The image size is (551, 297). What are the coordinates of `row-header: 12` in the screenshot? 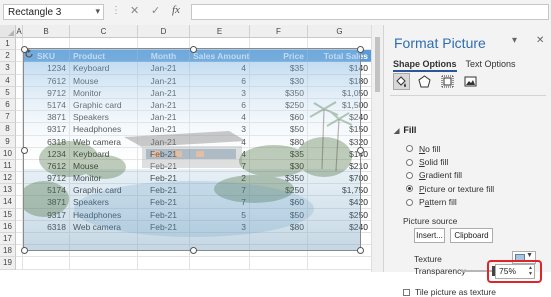 It's located at (8, 178).